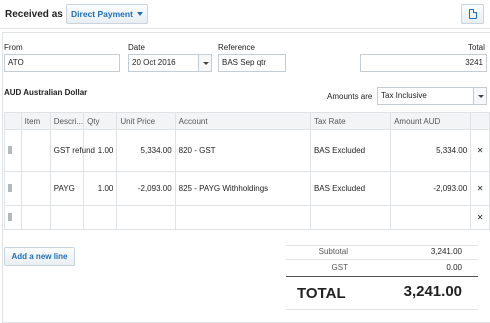 This screenshot has height=323, width=490. Describe the element at coordinates (13, 47) in the screenshot. I see `from-label: From` at that location.